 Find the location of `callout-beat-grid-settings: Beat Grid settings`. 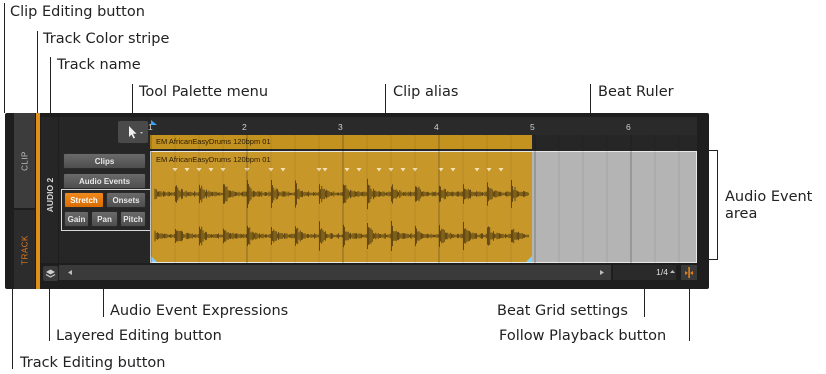

callout-beat-grid-settings: Beat Grid settings is located at coordinates (562, 311).